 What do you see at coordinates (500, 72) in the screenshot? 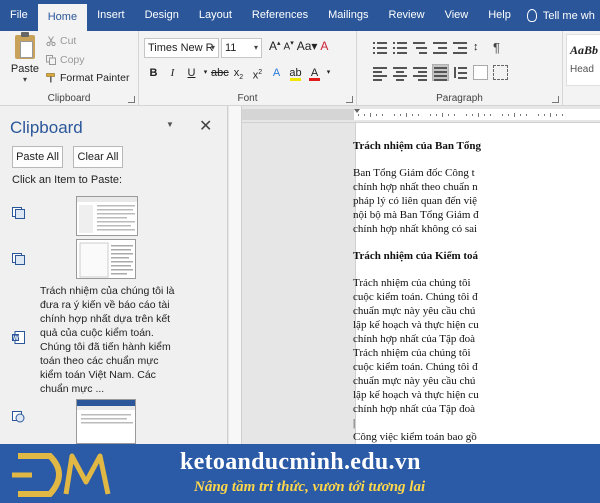
I see `borders-icon` at bounding box center [500, 72].